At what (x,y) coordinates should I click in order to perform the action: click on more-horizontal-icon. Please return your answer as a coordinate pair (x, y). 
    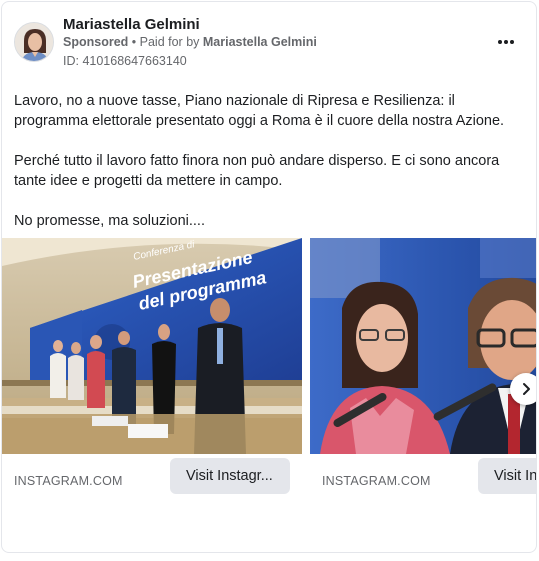
    Looking at the image, I should click on (500, 42).